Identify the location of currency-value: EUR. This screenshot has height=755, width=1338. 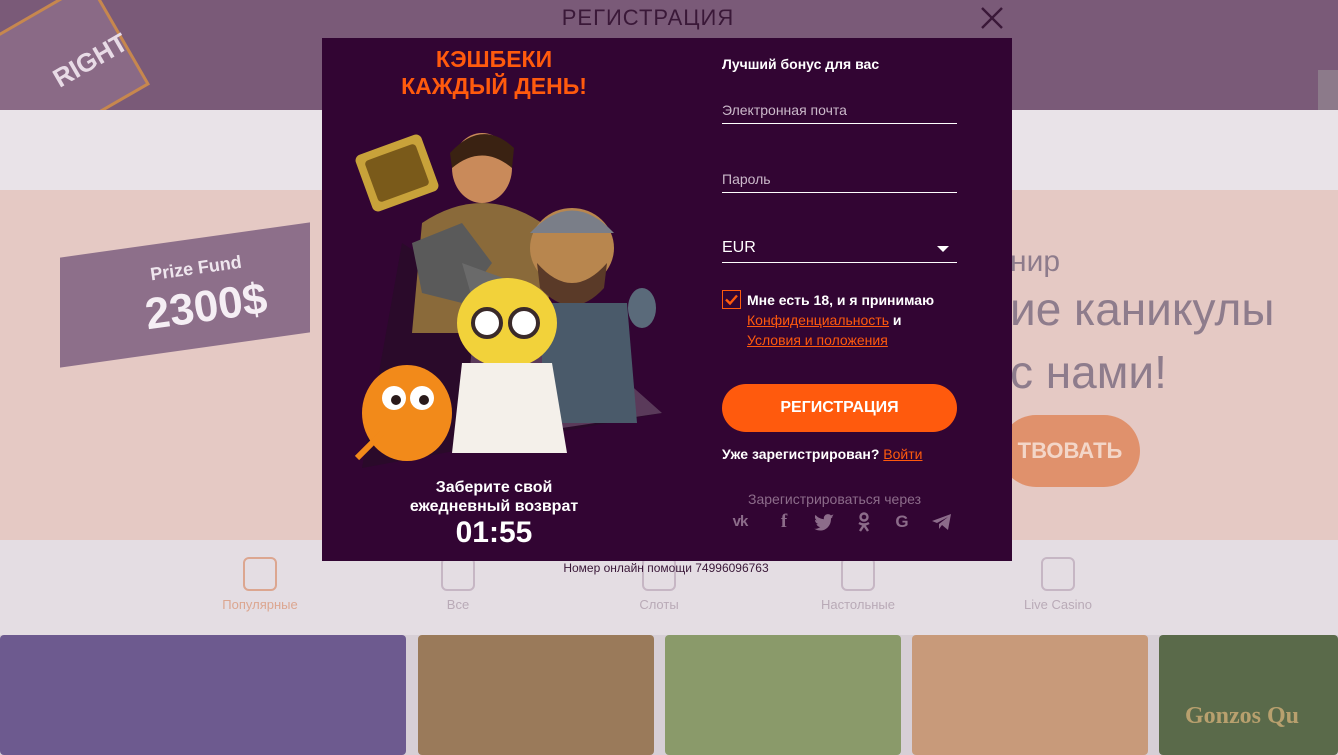
(739, 247).